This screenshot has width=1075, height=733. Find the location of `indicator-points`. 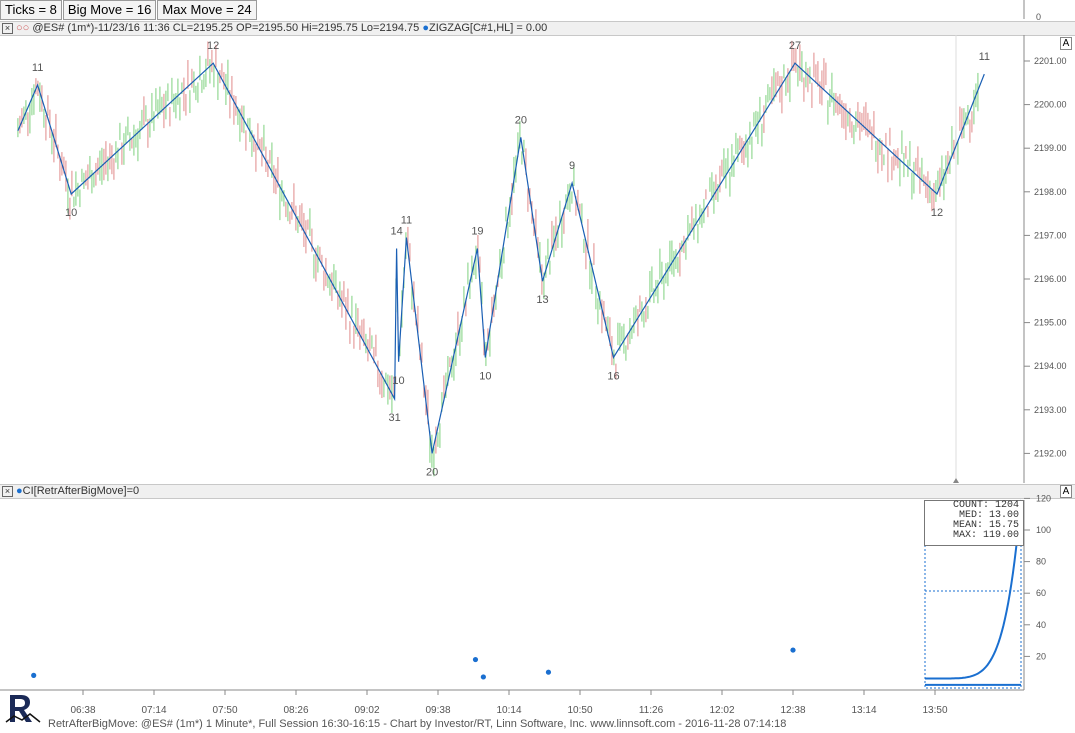

indicator-points is located at coordinates (413, 663).